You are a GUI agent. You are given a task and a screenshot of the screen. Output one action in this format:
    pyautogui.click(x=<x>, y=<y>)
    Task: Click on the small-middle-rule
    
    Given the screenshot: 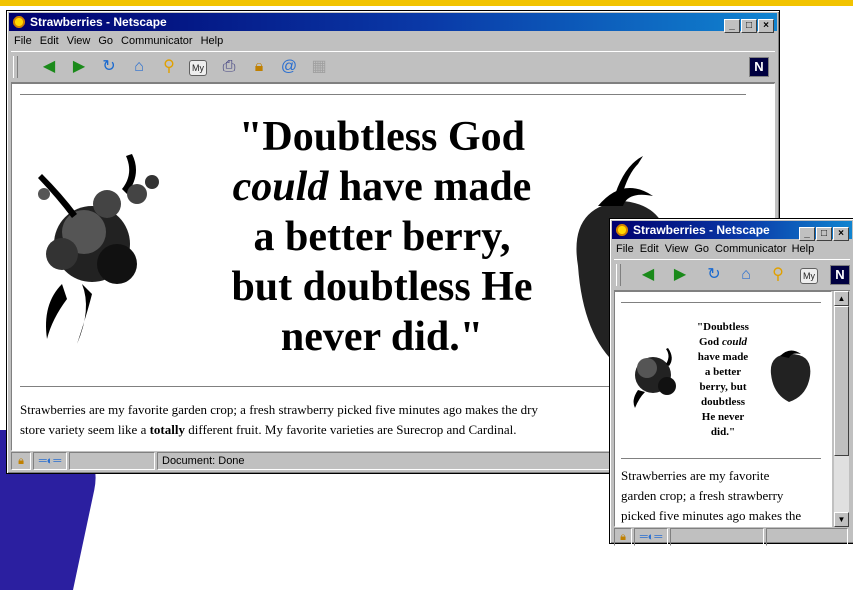 What is the action you would take?
    pyautogui.click(x=721, y=459)
    